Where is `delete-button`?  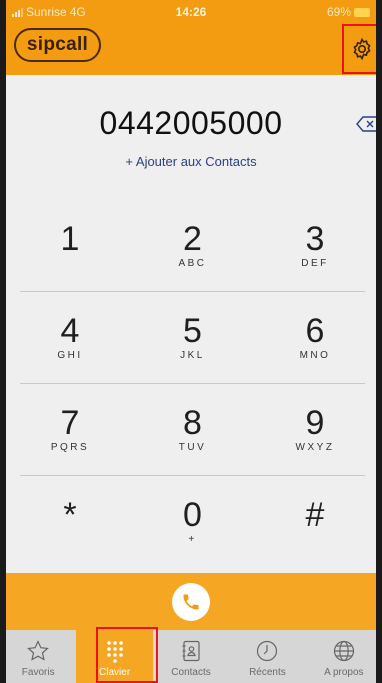
delete-button is located at coordinates (368, 124).